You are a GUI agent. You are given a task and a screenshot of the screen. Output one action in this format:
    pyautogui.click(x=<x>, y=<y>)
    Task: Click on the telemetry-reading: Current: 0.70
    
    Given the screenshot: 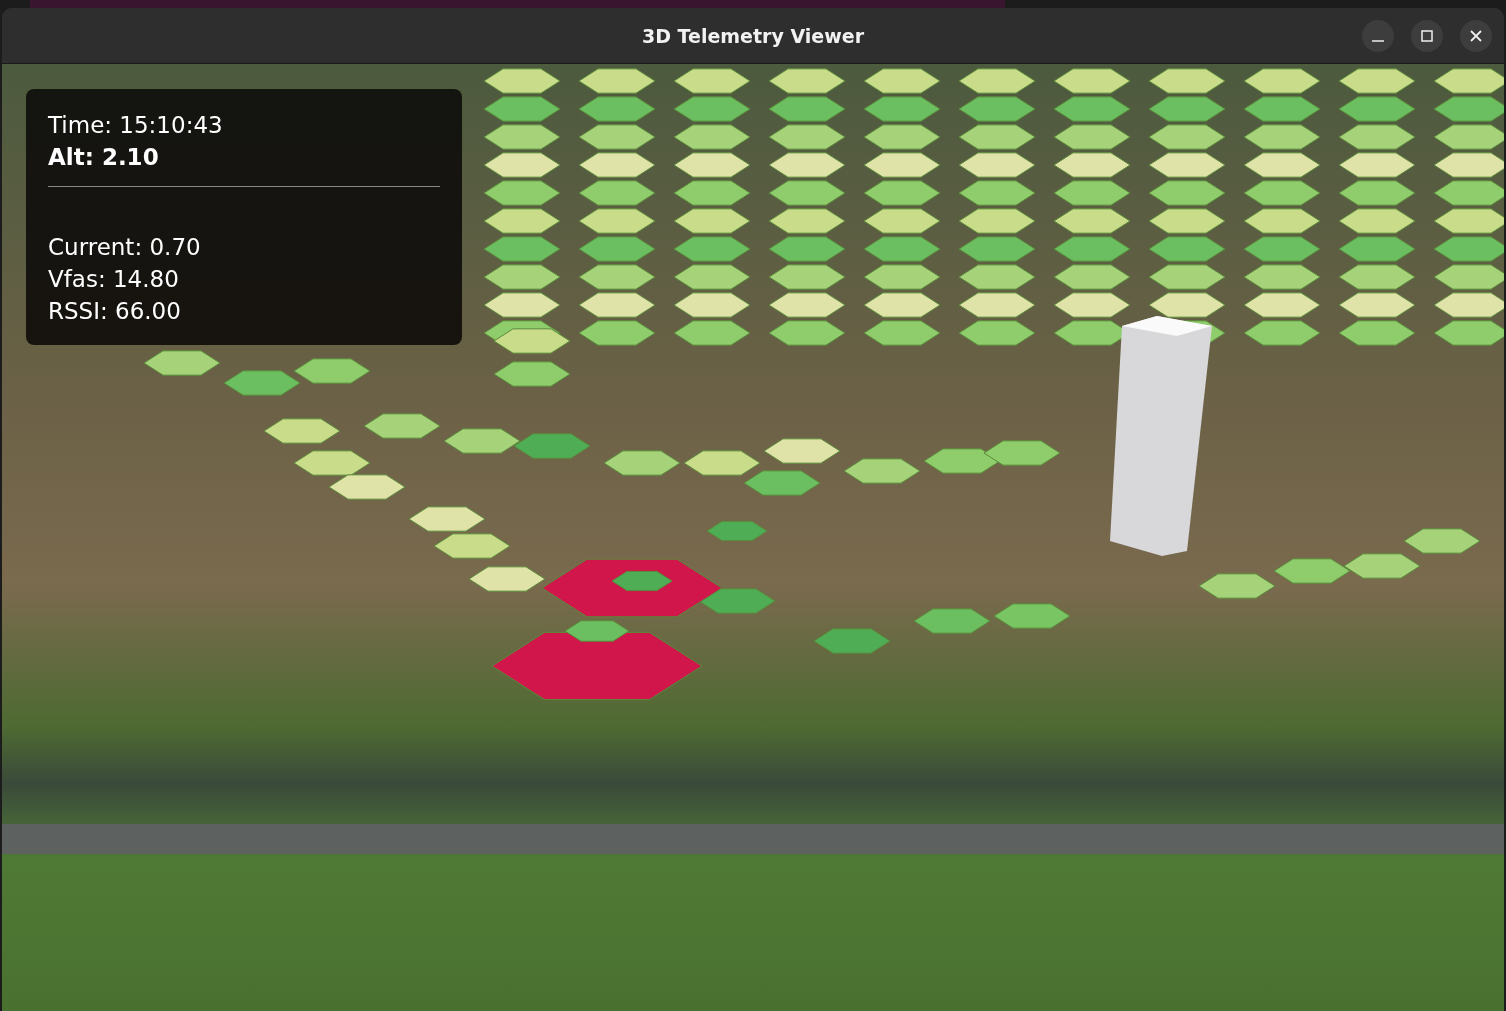 What is the action you would take?
    pyautogui.click(x=125, y=247)
    